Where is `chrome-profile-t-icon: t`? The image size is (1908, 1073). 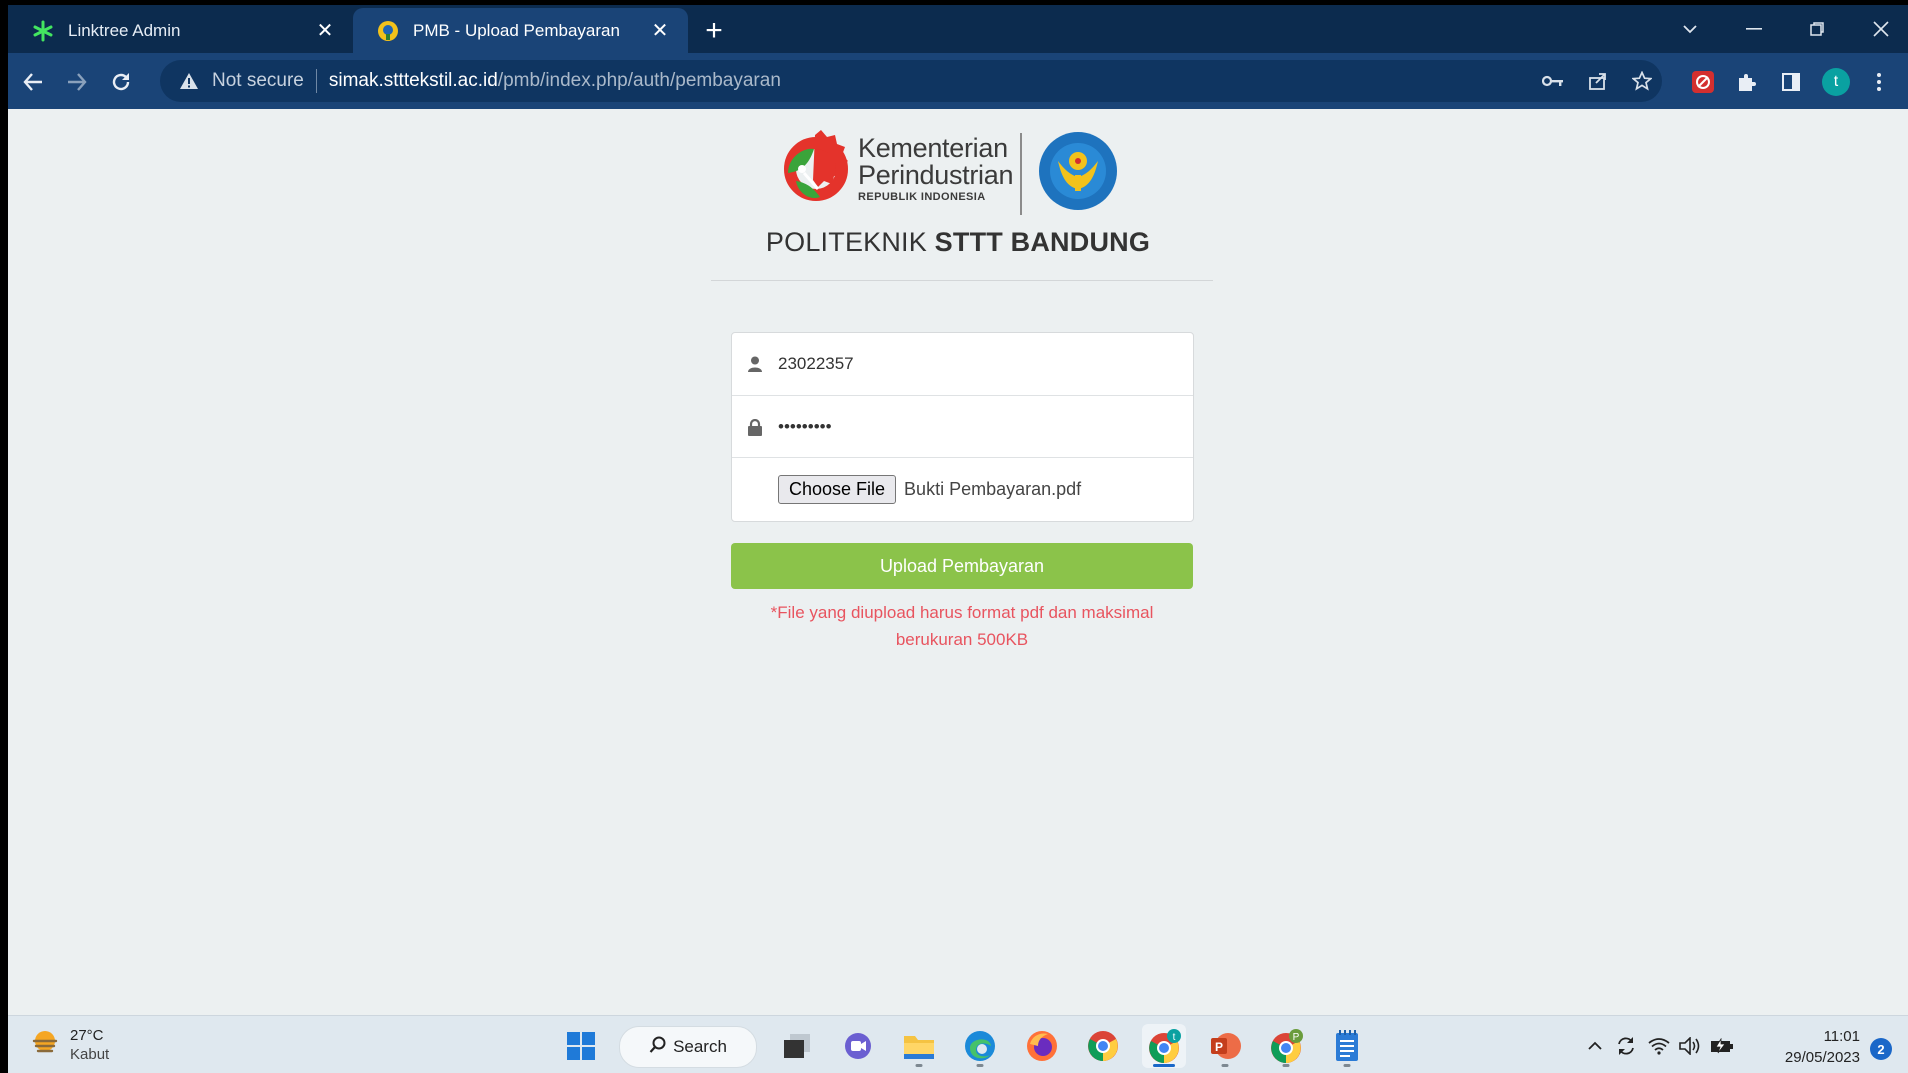 chrome-profile-t-icon: t is located at coordinates (1164, 1046).